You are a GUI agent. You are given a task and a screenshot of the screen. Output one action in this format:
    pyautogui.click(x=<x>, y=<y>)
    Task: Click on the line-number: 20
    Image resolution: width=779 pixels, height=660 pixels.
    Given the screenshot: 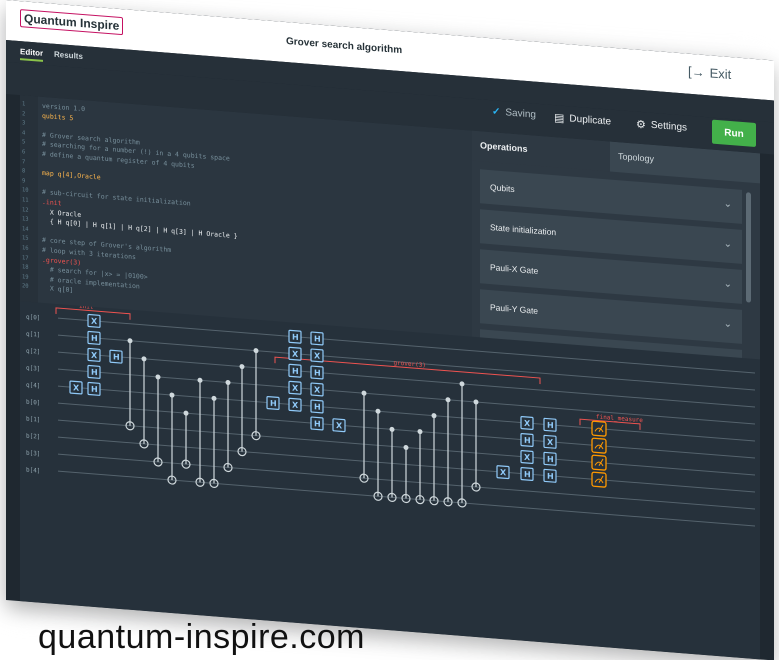 What is the action you would take?
    pyautogui.click(x=25, y=287)
    